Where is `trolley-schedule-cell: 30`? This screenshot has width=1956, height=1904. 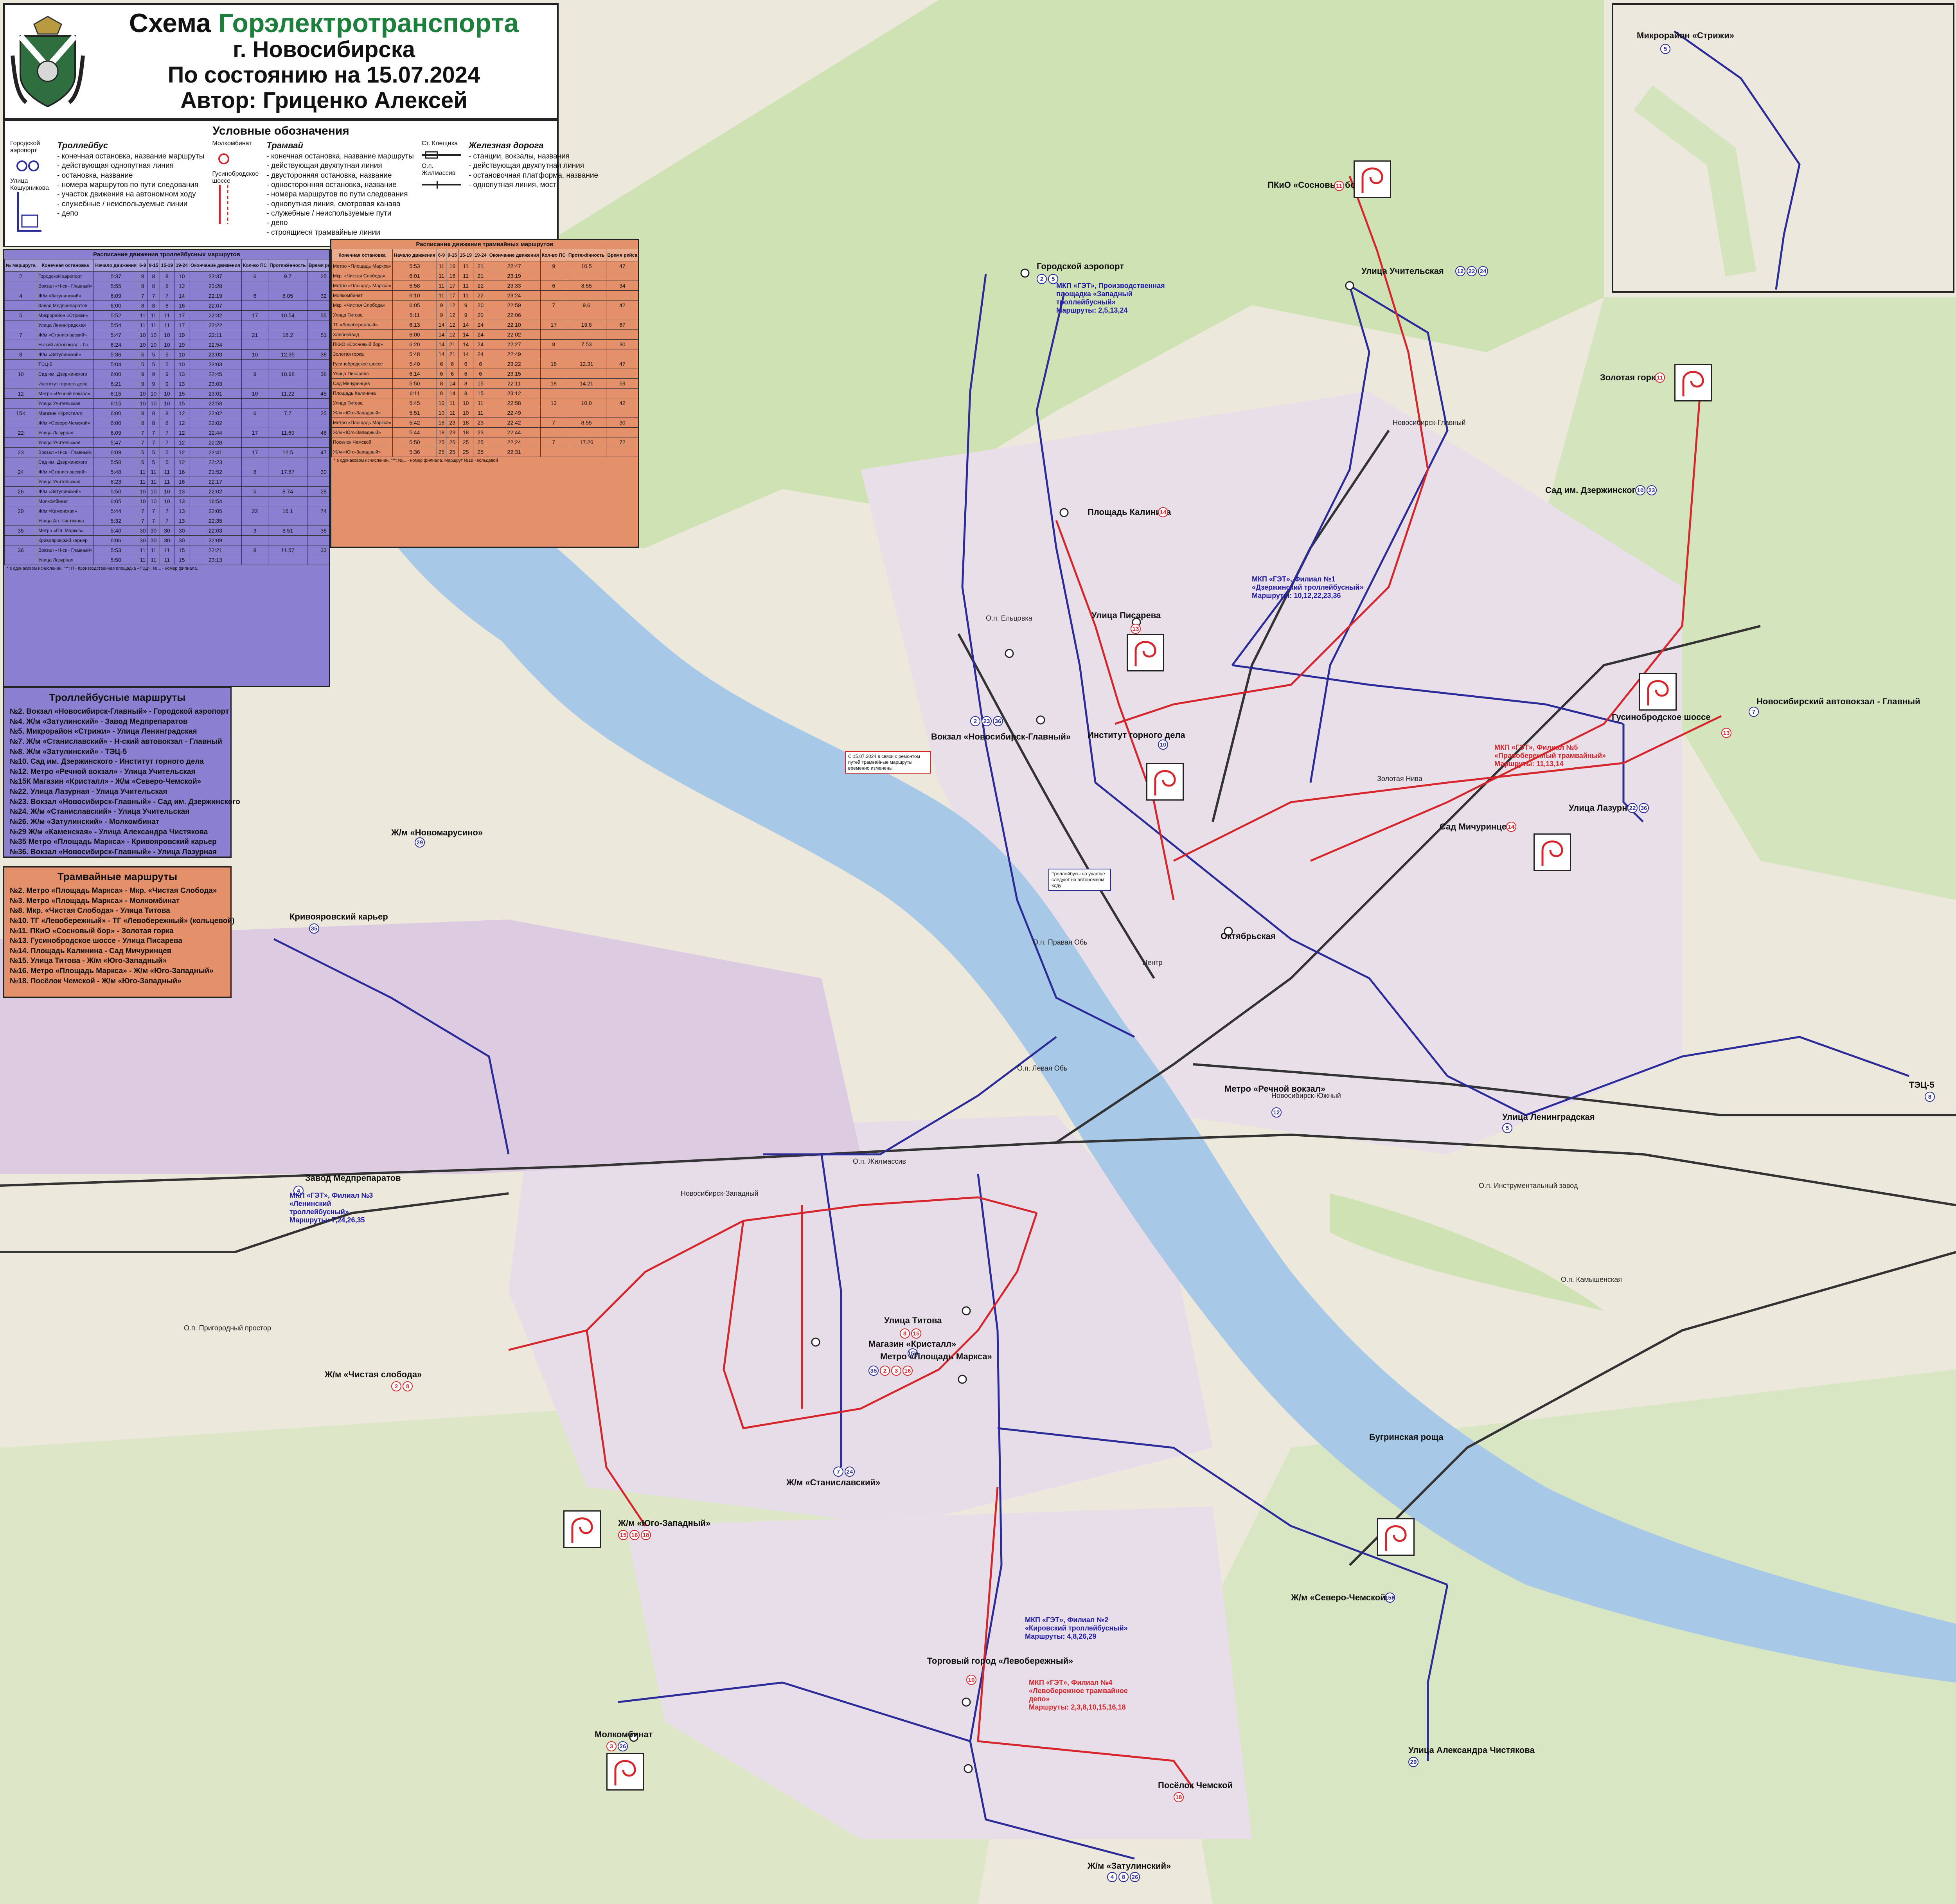 trolley-schedule-cell: 30 is located at coordinates (153, 530).